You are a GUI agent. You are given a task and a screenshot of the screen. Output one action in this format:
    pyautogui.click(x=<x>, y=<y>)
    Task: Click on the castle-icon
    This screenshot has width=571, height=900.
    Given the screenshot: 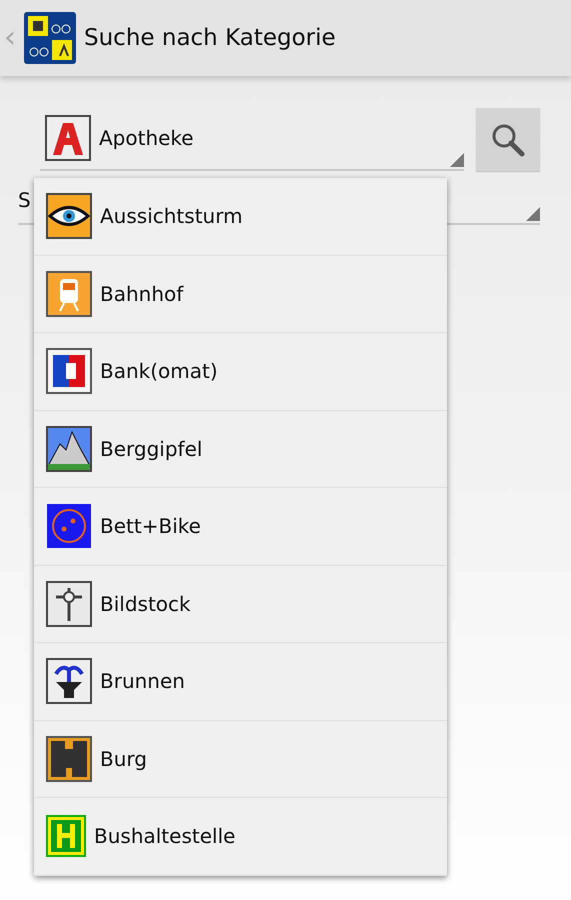 What is the action you would take?
    pyautogui.click(x=69, y=759)
    